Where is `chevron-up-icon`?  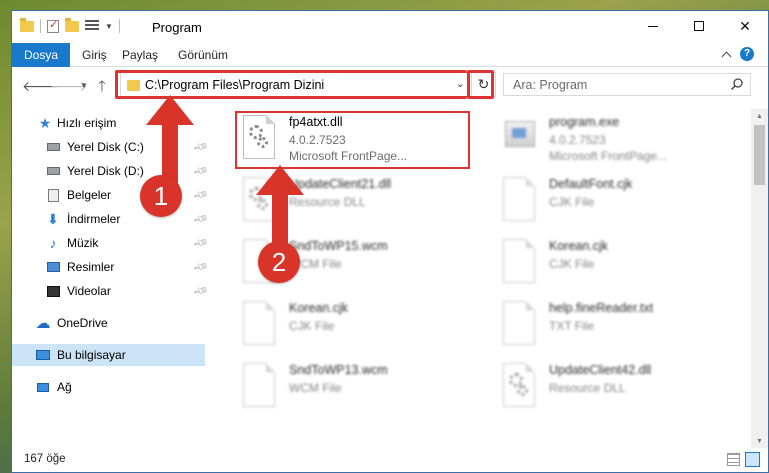 chevron-up-icon is located at coordinates (726, 56).